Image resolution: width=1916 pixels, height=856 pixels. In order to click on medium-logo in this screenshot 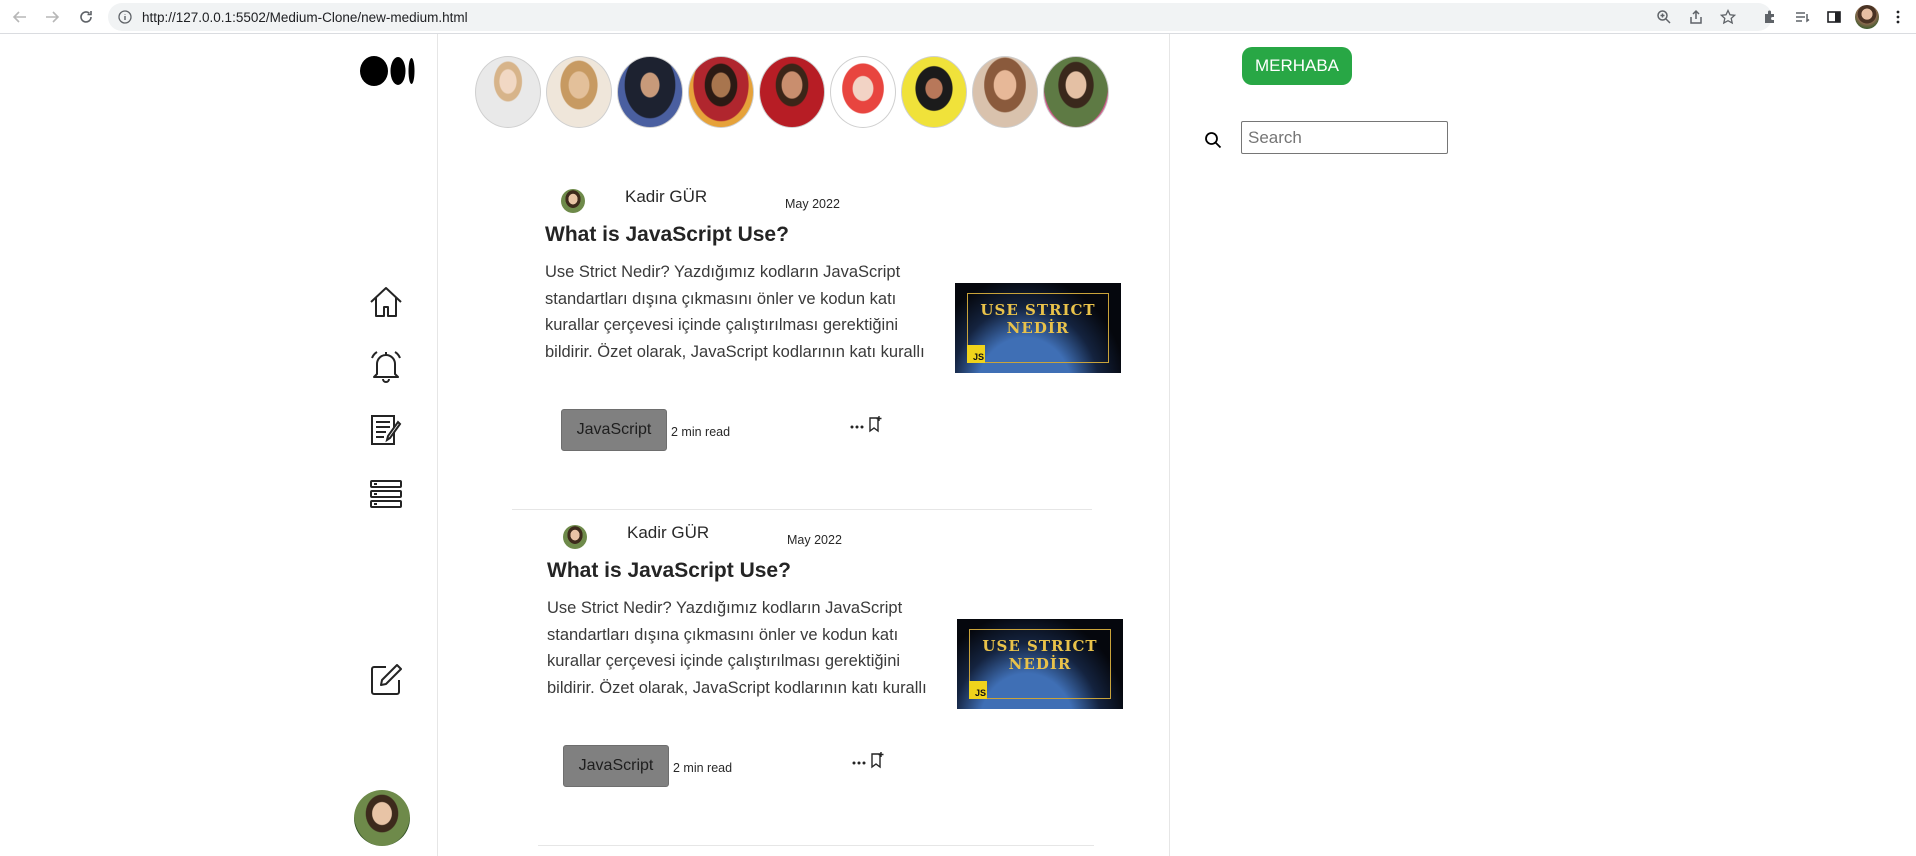, I will do `click(388, 73)`.